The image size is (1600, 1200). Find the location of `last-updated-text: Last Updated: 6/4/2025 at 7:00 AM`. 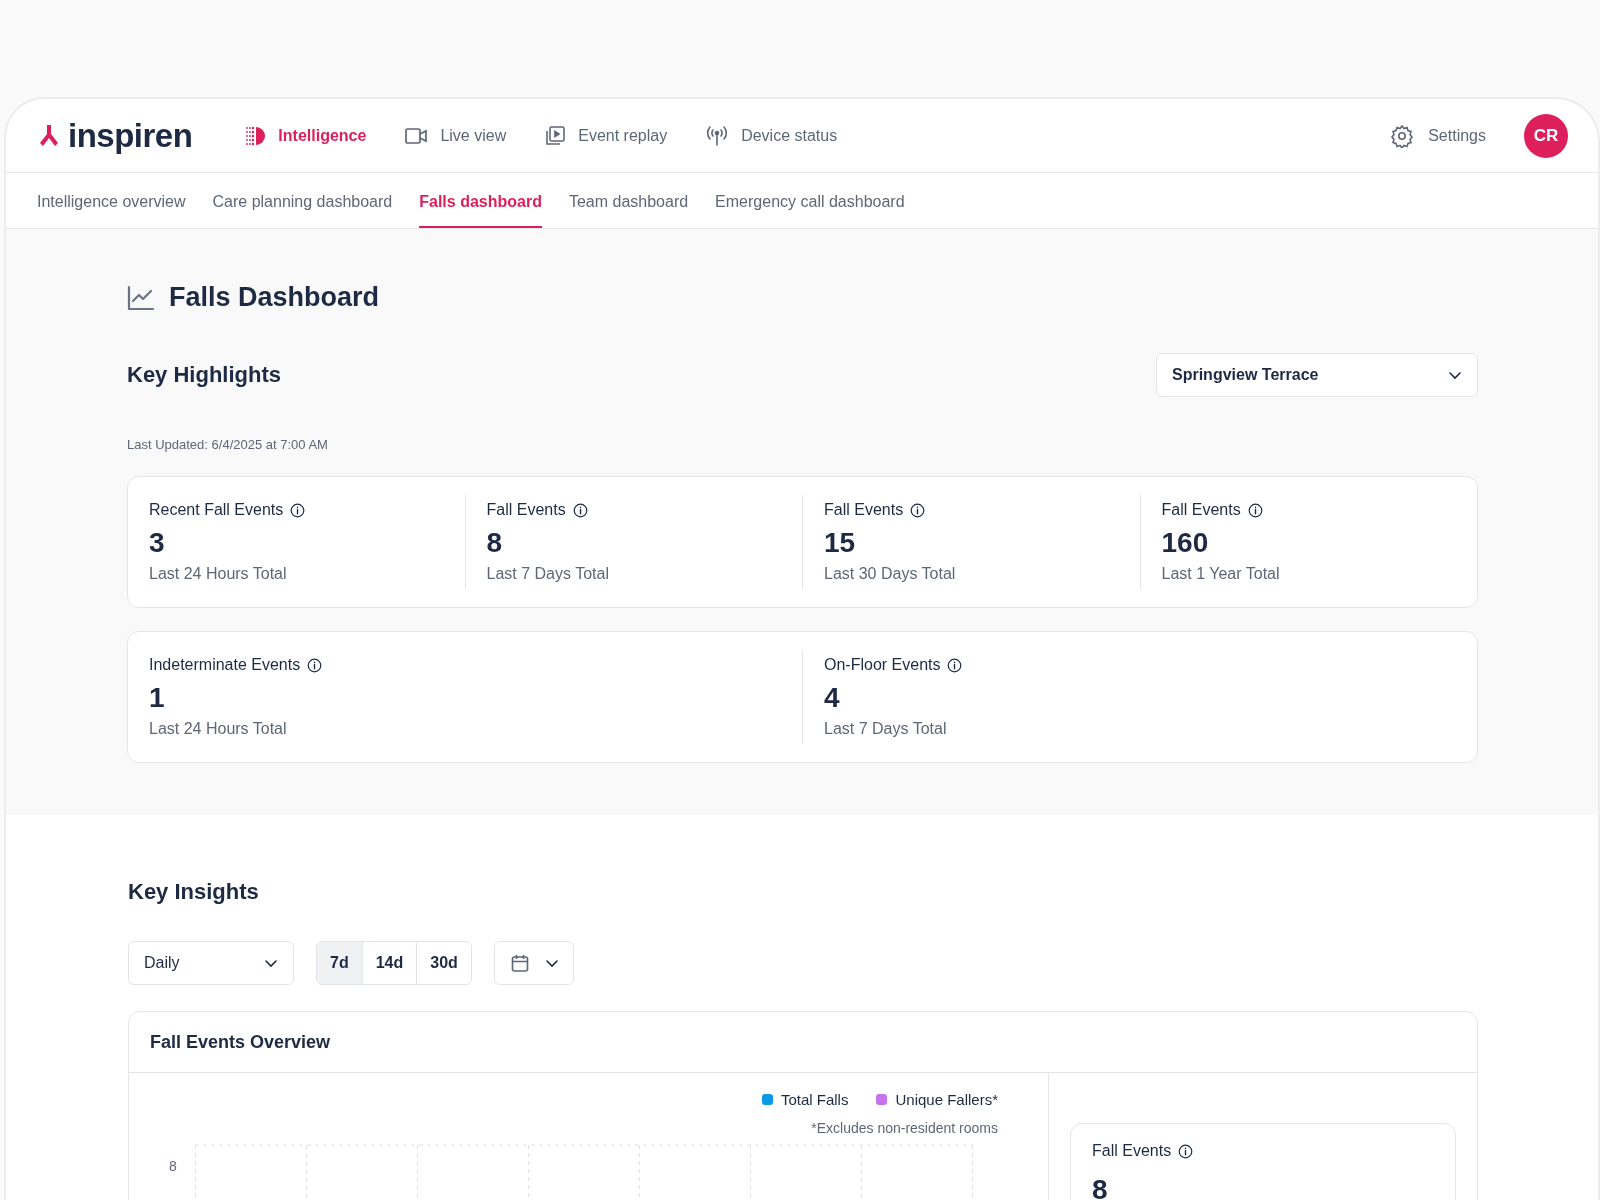

last-updated-text: Last Updated: 6/4/2025 at 7:00 AM is located at coordinates (228, 444).